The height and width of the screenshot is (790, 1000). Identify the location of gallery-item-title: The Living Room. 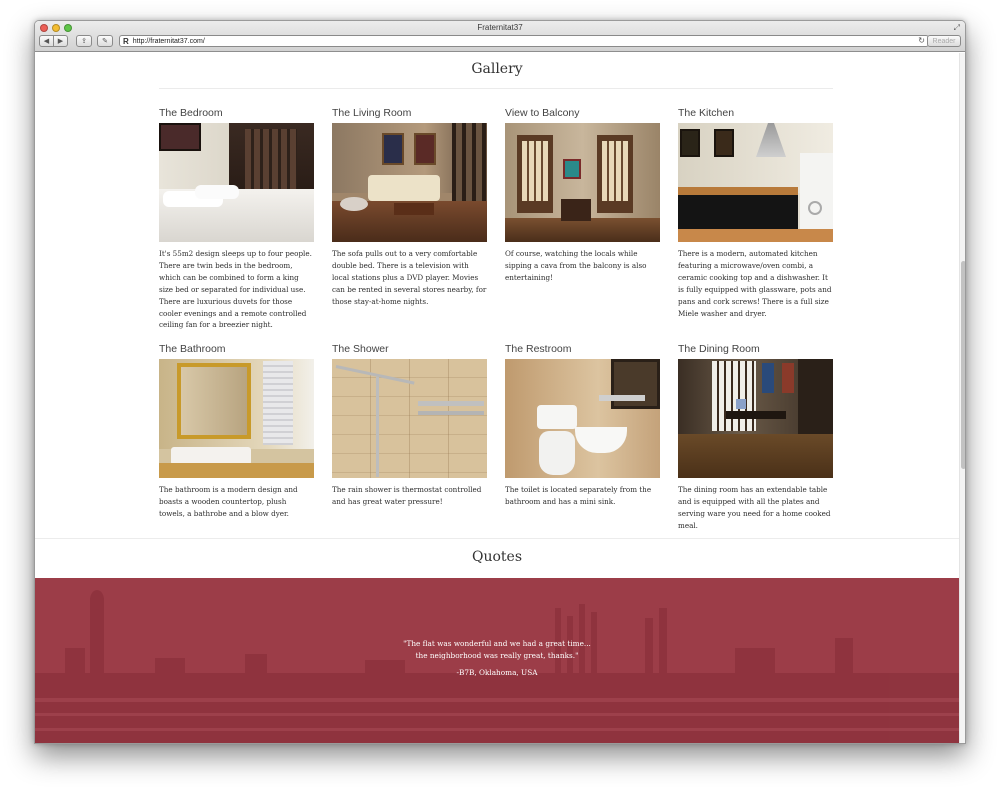
(372, 113).